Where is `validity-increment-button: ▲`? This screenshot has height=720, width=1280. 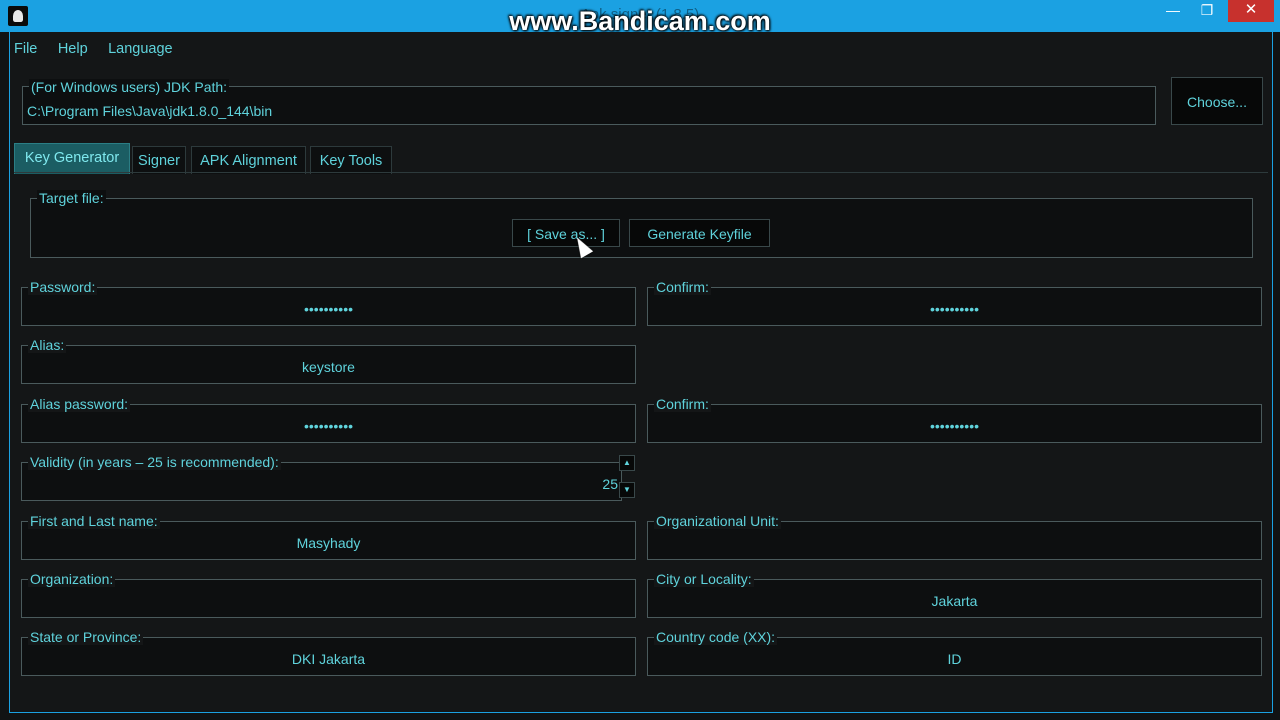
validity-increment-button: ▲ is located at coordinates (627, 463).